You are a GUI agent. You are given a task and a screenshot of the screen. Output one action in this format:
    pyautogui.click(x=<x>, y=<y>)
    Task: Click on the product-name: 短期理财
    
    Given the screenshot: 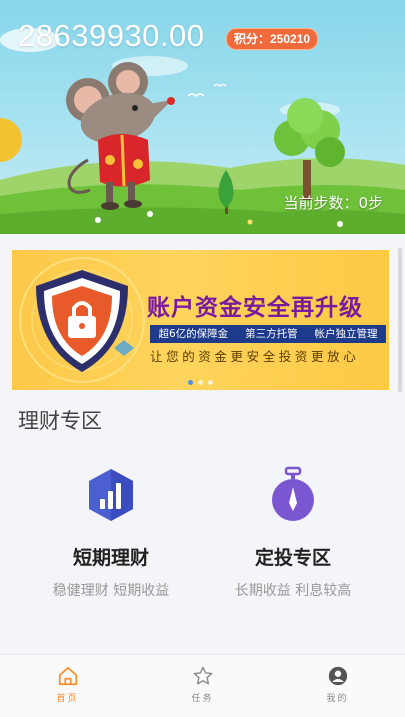 What is the action you would take?
    pyautogui.click(x=110, y=558)
    